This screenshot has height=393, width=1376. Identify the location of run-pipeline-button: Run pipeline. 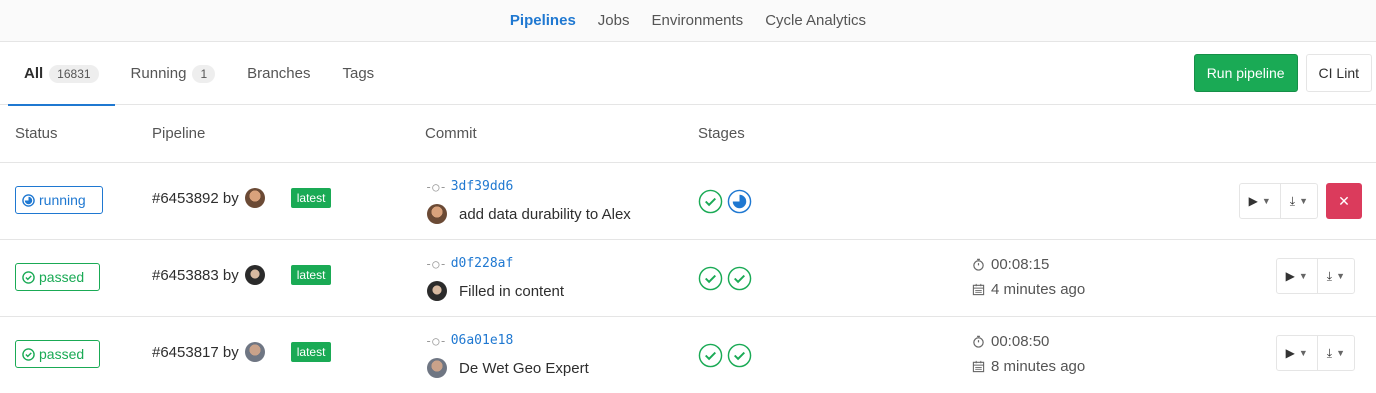
(1245, 73).